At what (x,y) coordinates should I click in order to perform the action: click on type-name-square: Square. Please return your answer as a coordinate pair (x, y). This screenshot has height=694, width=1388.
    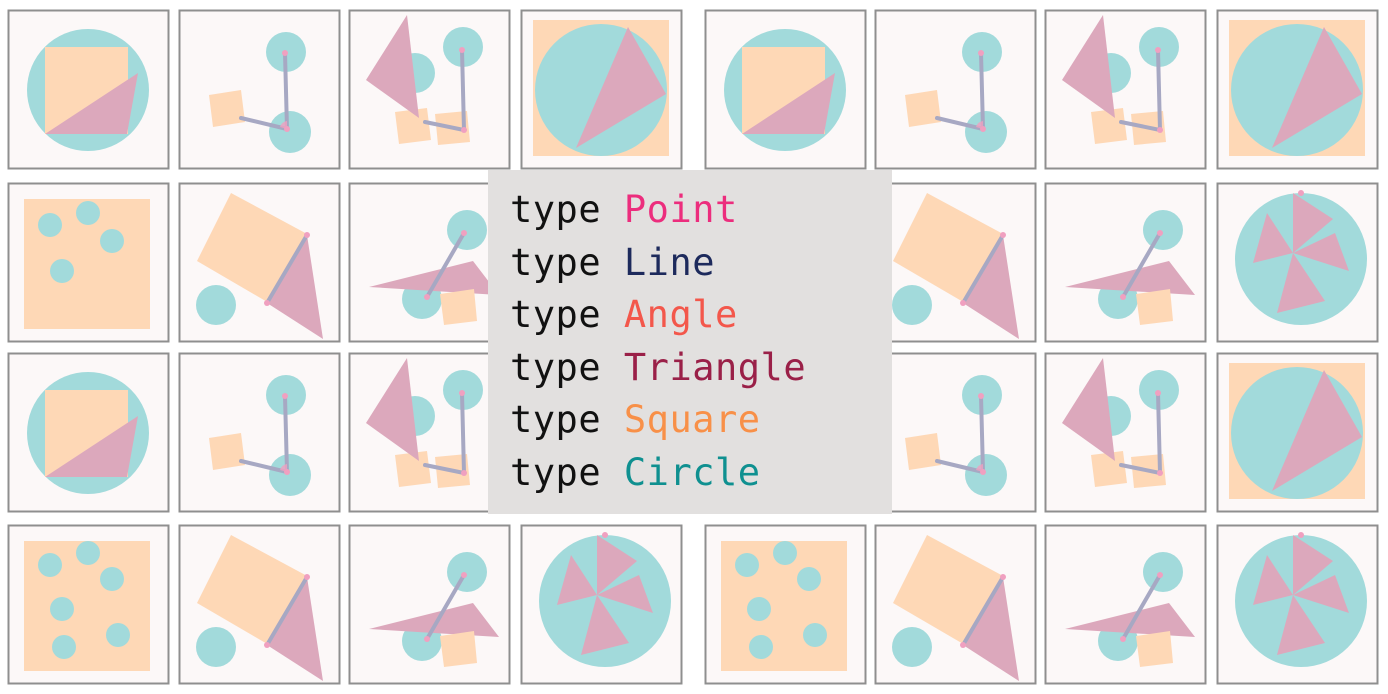
    Looking at the image, I should click on (692, 420).